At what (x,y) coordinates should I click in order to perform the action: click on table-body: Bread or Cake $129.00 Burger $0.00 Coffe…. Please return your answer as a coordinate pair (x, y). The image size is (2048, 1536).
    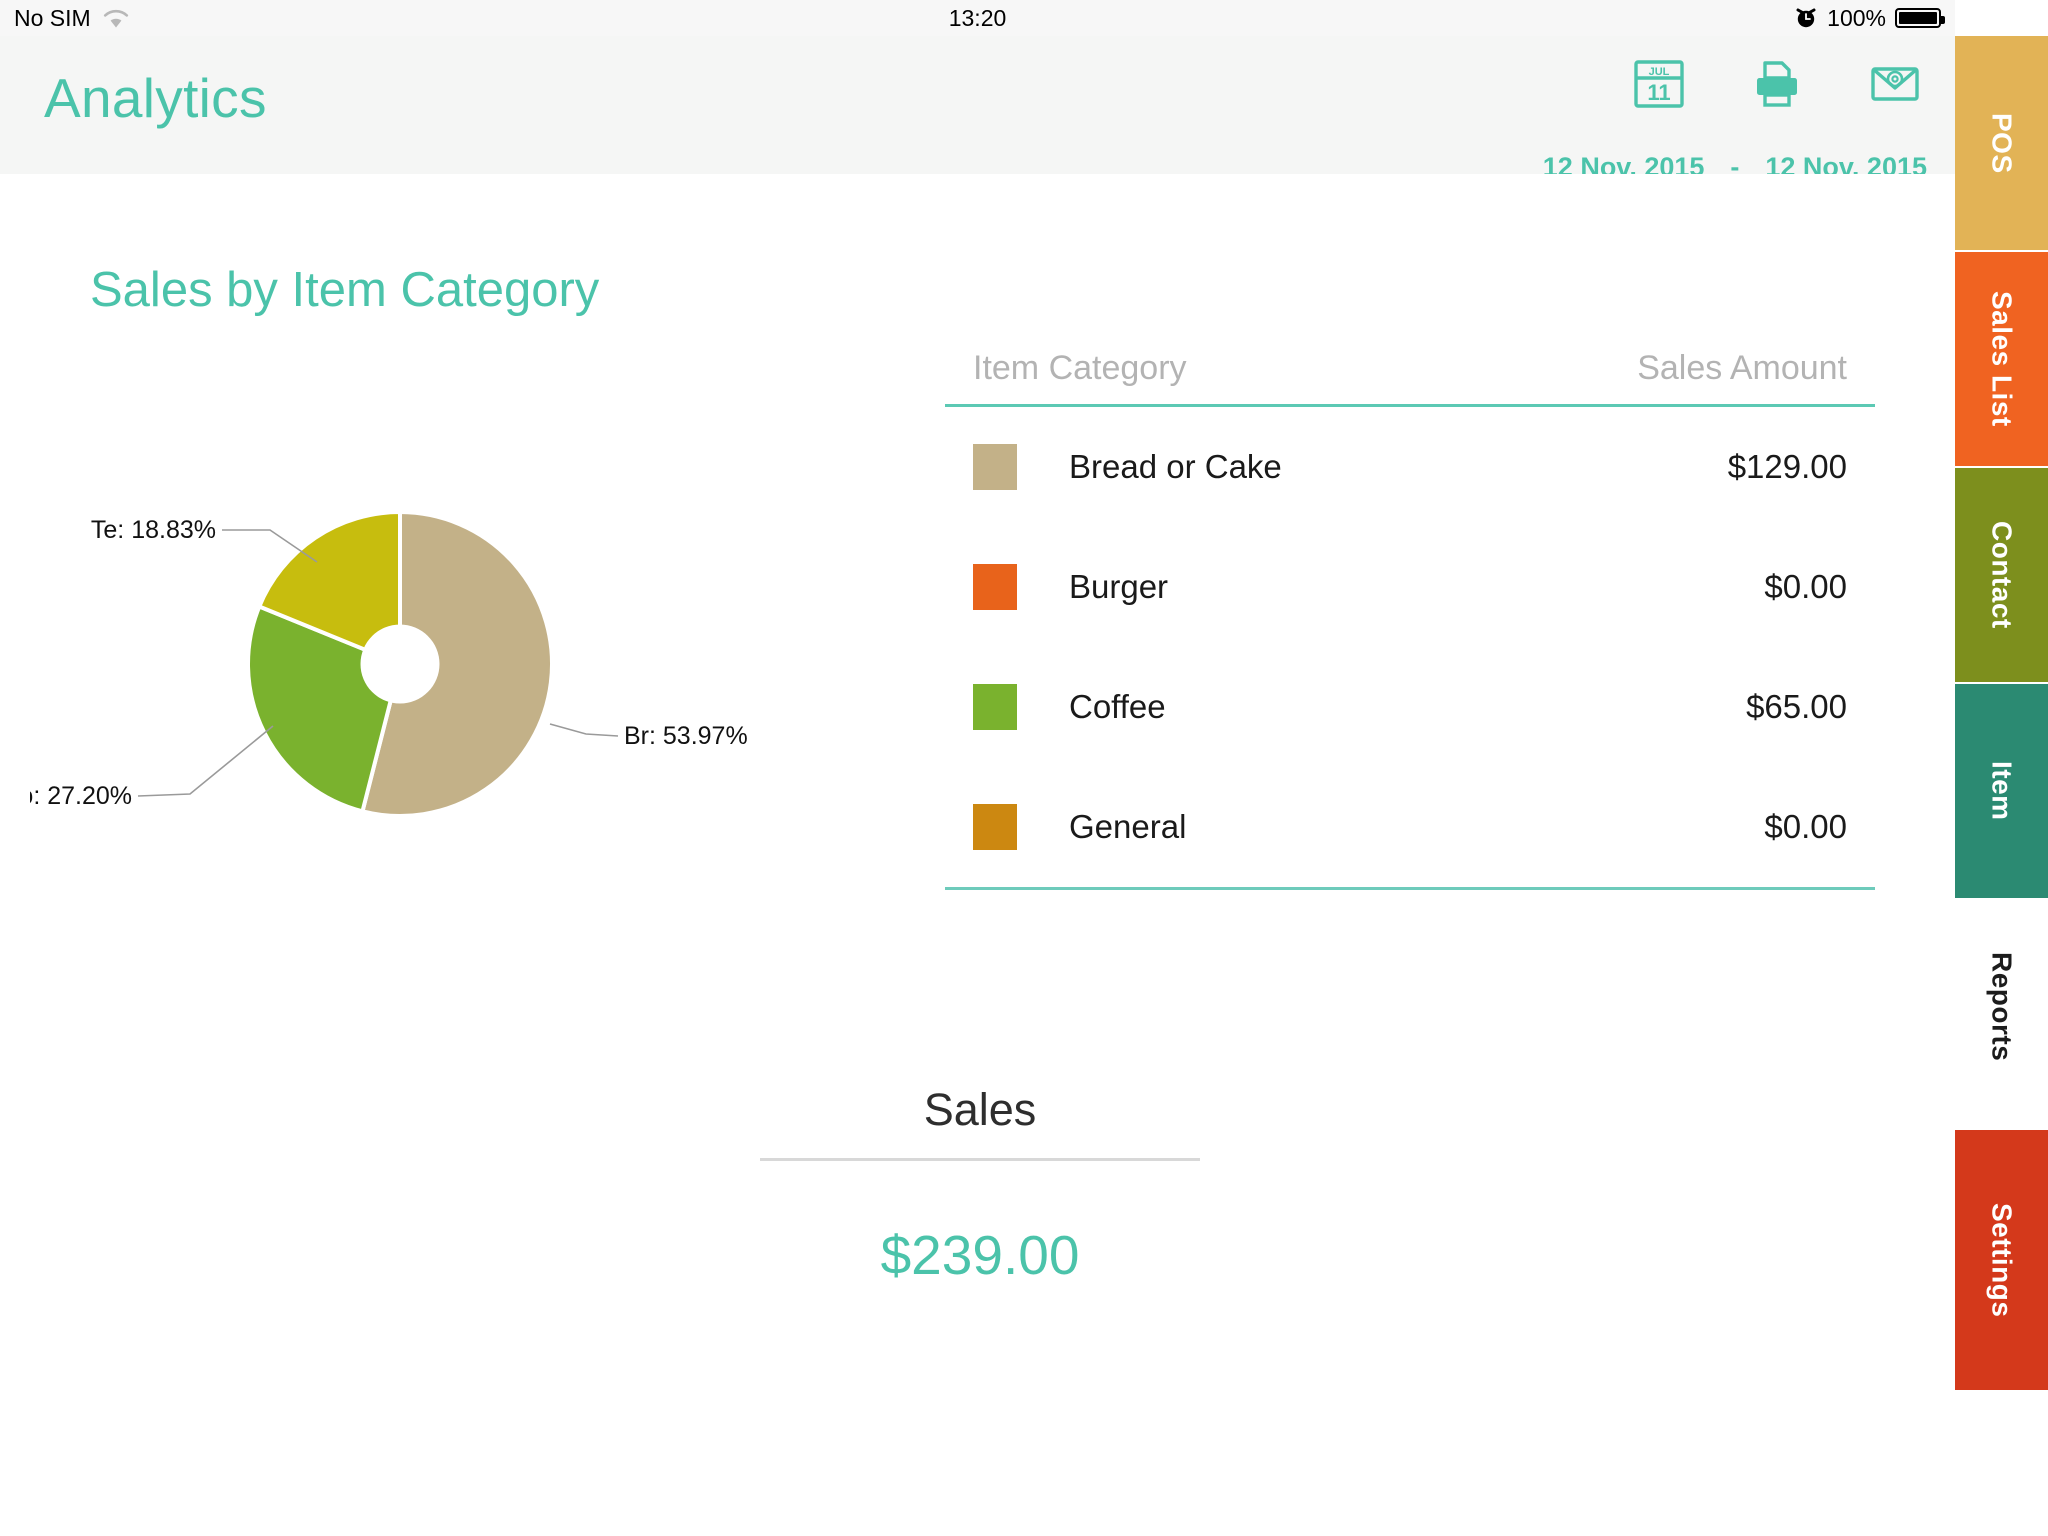
    Looking at the image, I should click on (1410, 647).